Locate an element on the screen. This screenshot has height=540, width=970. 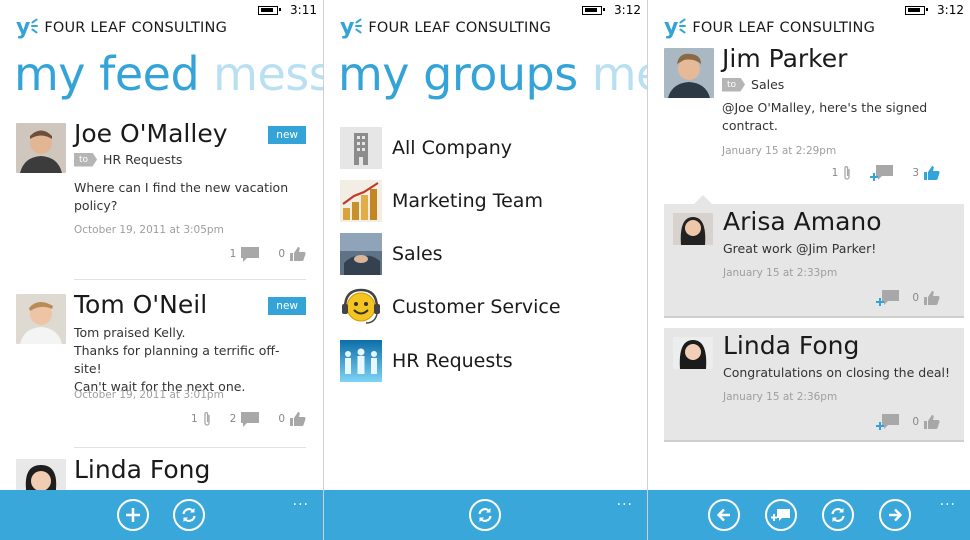
pivot-item-my-feed: my feed is located at coordinates (107, 74).